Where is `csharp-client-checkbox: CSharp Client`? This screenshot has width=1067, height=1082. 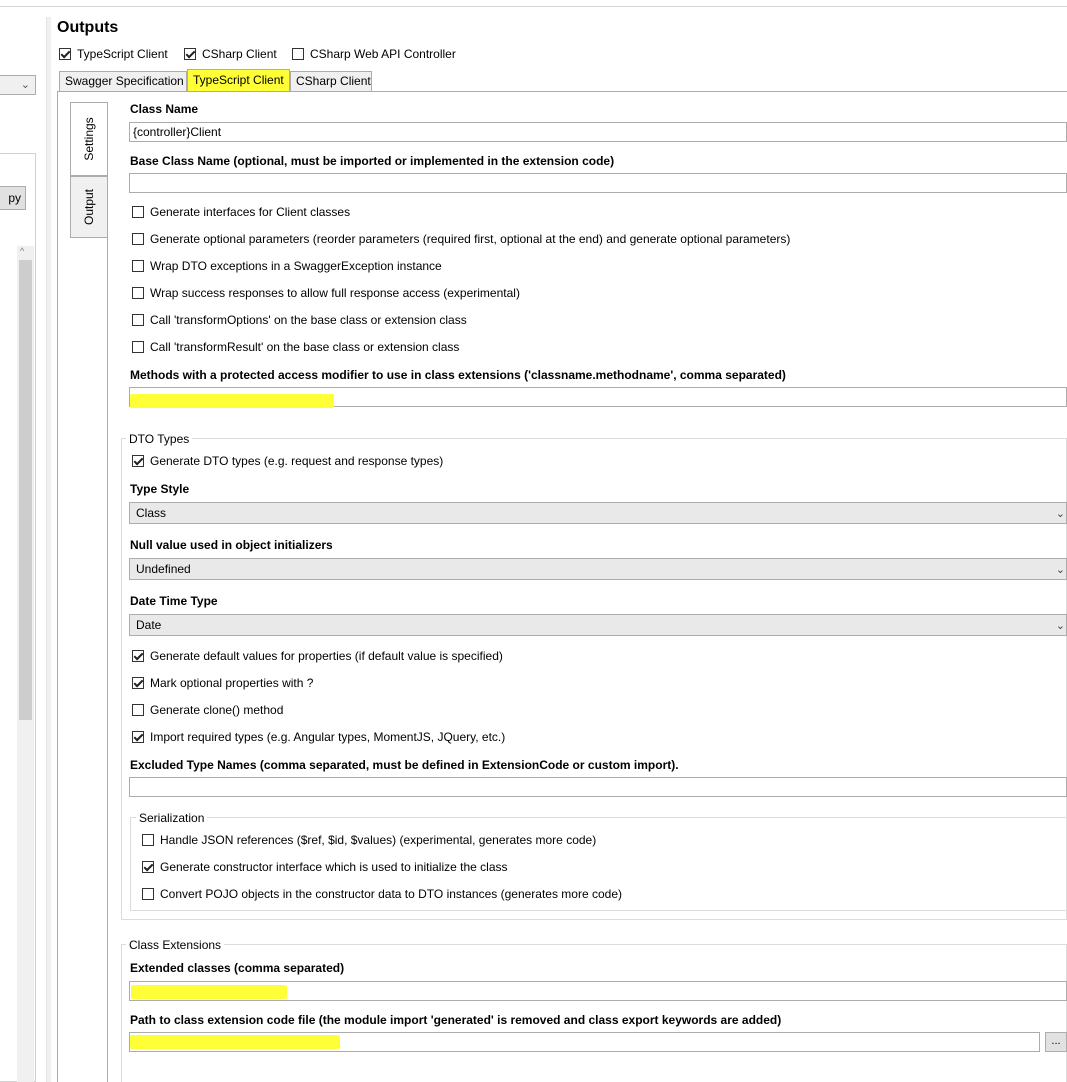 csharp-client-checkbox: CSharp Client is located at coordinates (230, 54).